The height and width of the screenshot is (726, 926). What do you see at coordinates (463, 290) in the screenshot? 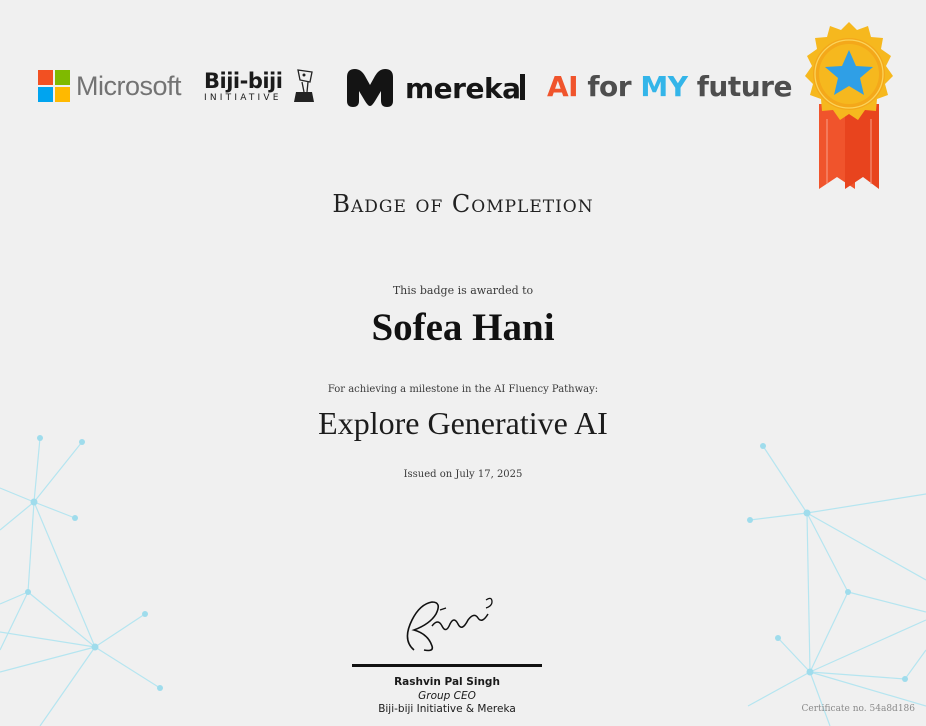
I see `awarded-to-label: This badge is awarded to` at bounding box center [463, 290].